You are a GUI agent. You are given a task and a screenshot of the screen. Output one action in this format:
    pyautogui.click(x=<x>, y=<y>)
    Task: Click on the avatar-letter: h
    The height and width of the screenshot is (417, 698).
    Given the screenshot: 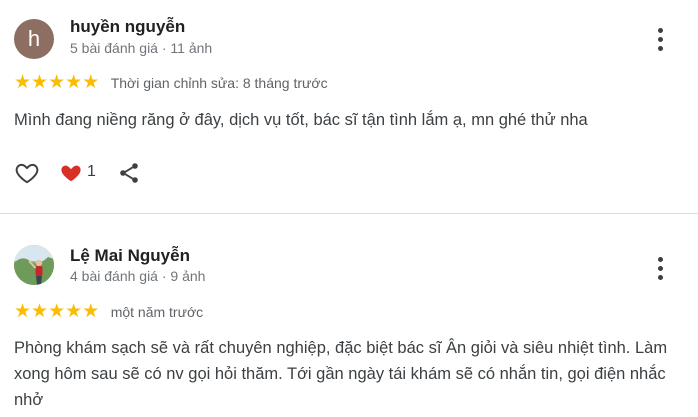 What is the action you would take?
    pyautogui.click(x=34, y=38)
    